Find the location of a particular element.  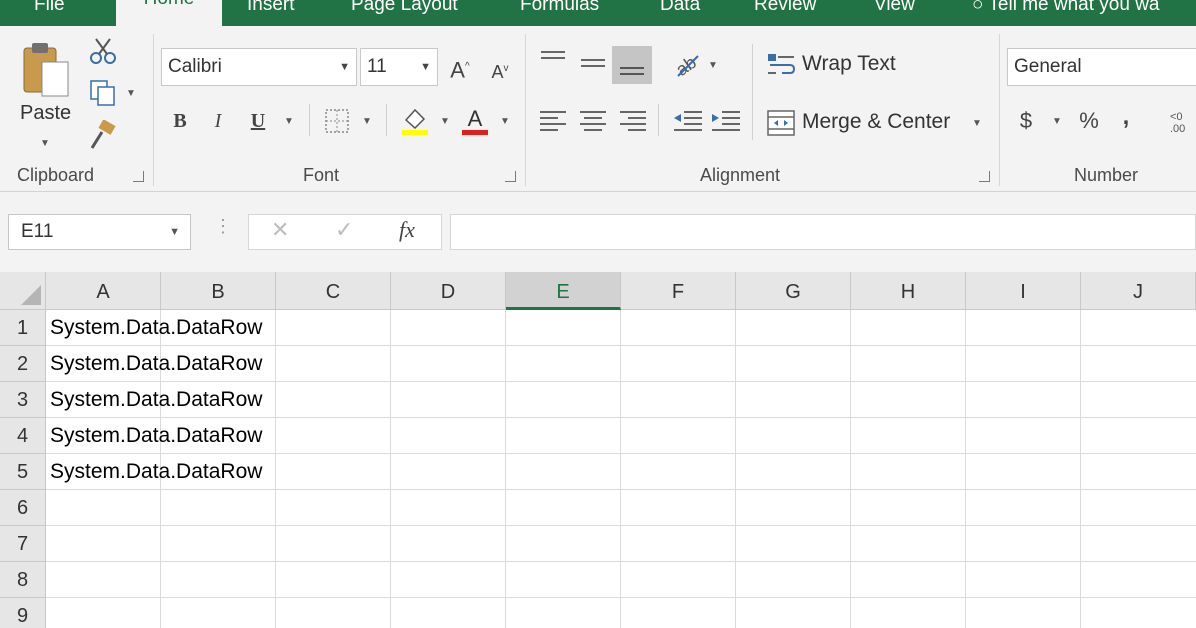

alignment-group-label: Alignment is located at coordinates (740, 175).